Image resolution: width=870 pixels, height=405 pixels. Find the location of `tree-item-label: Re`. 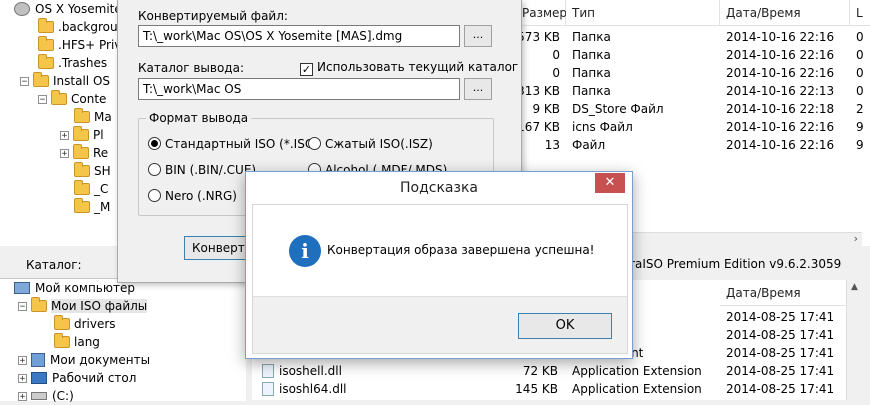

tree-item-label: Re is located at coordinates (101, 153).